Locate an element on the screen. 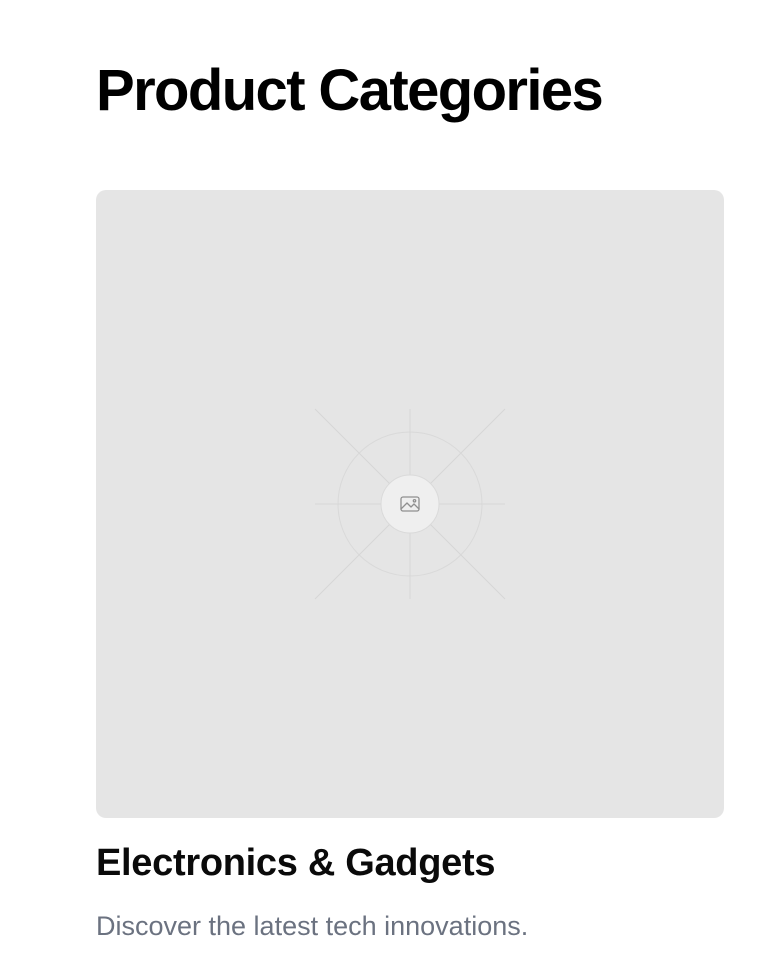 The height and width of the screenshot is (980, 770). category-description: Discover the latest tech innovations. is located at coordinates (312, 926).